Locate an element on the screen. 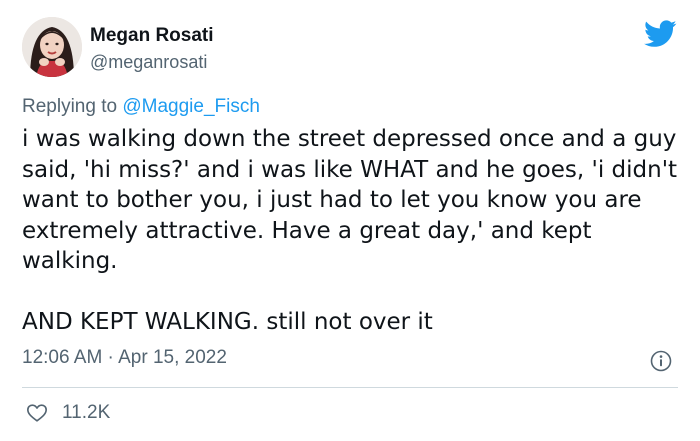  twitter-bird-icon is located at coordinates (660, 34).